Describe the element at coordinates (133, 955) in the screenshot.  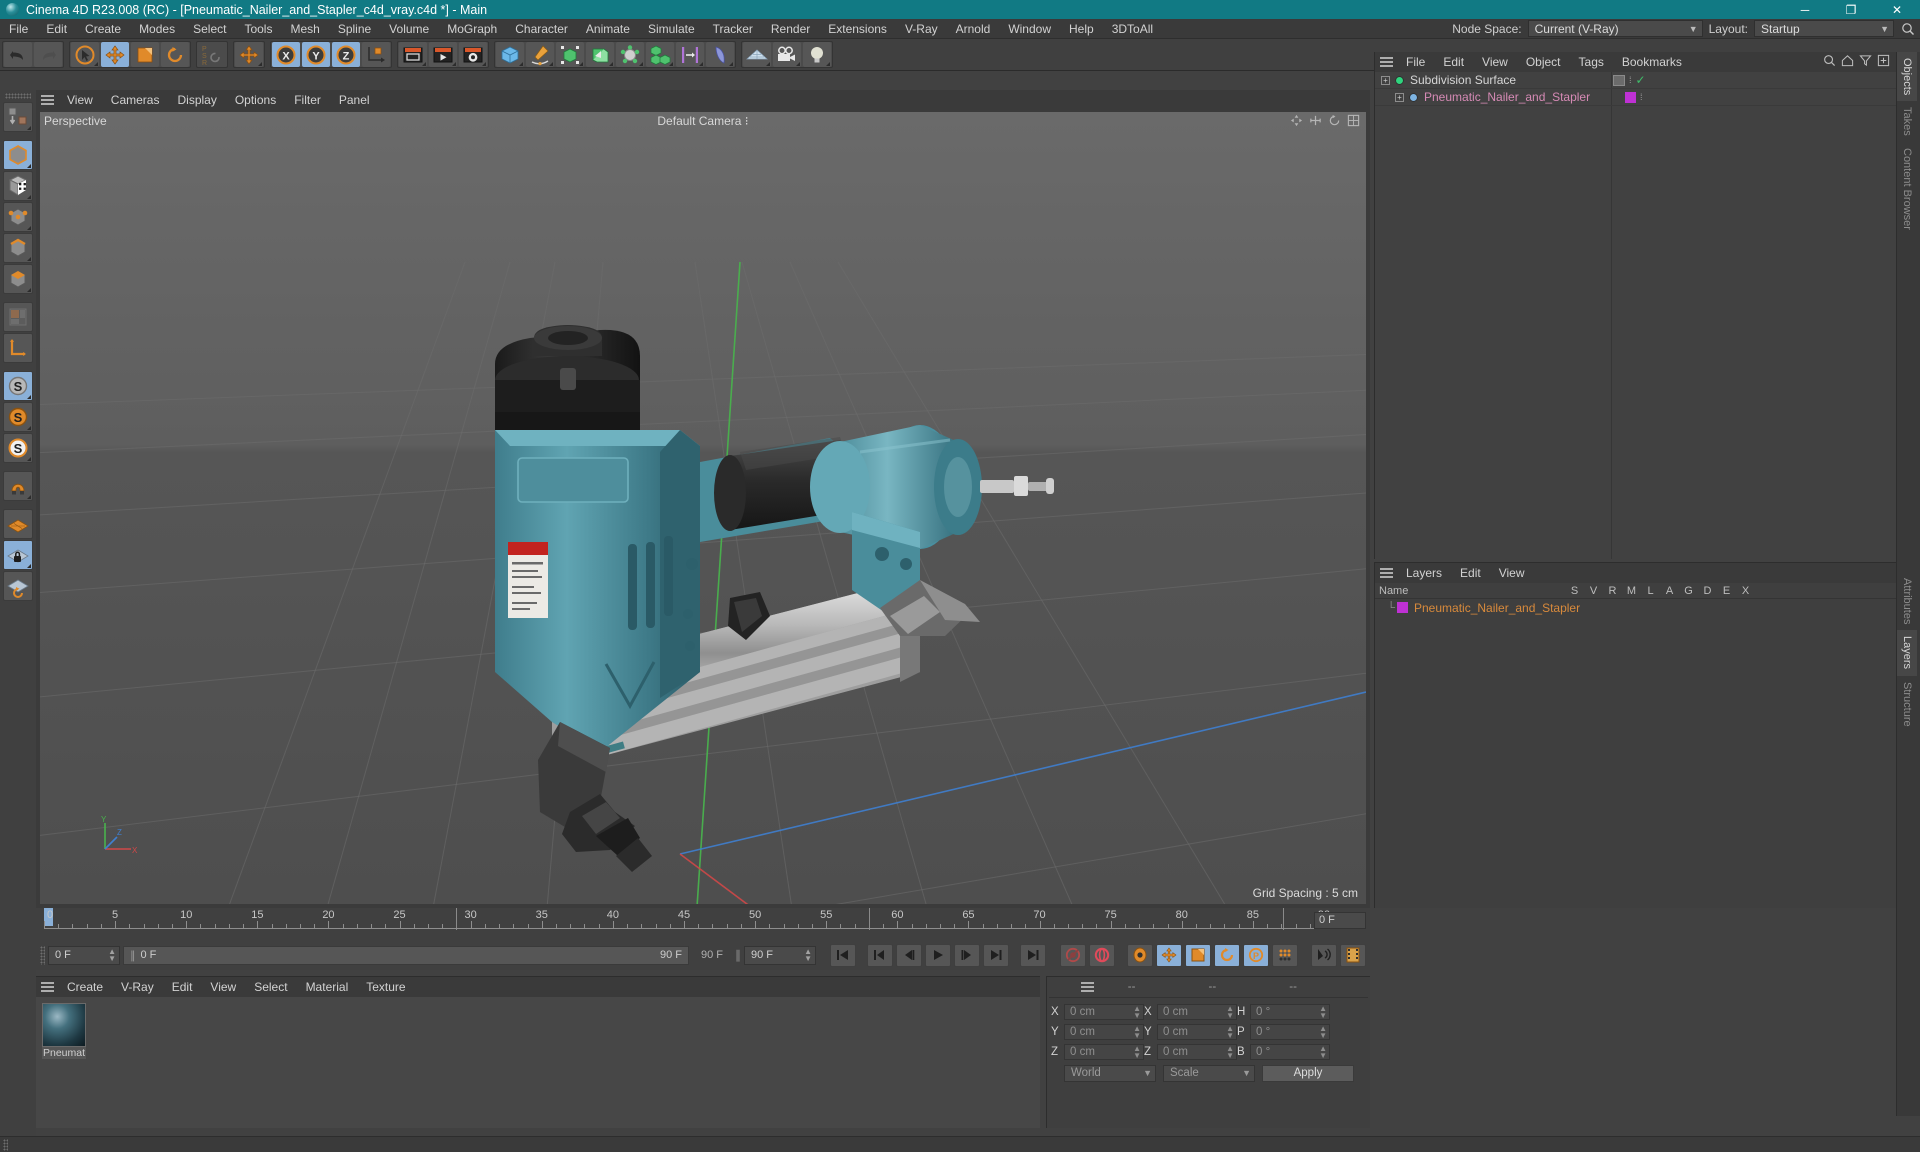
I see `range-grip-left-icon: ∥` at that location.